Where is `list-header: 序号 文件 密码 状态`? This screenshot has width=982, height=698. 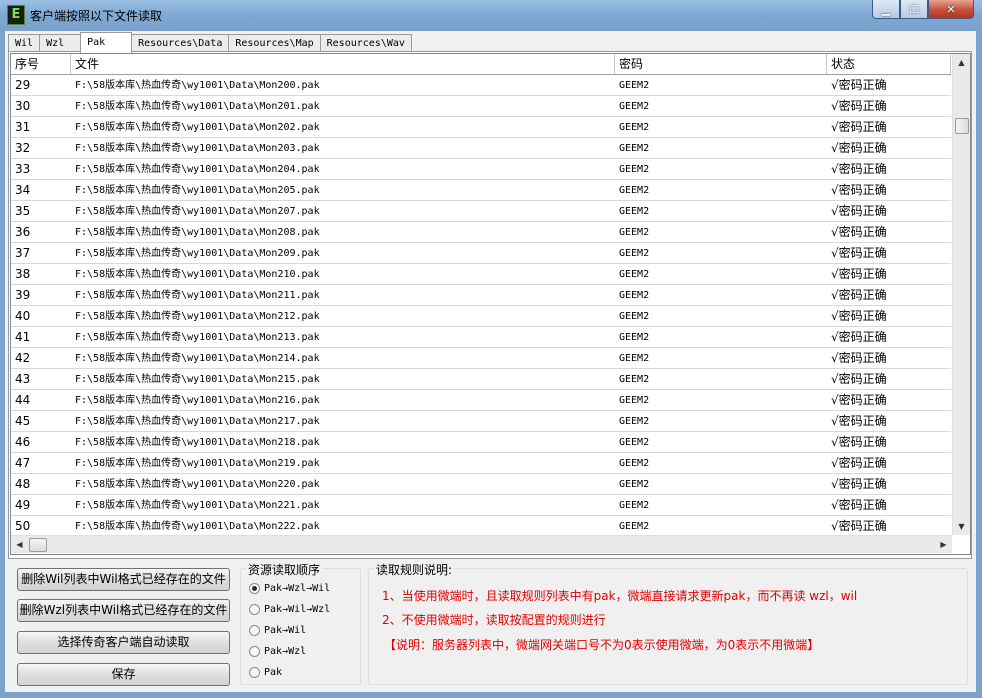
list-header: 序号 文件 密码 状态 is located at coordinates (481, 64).